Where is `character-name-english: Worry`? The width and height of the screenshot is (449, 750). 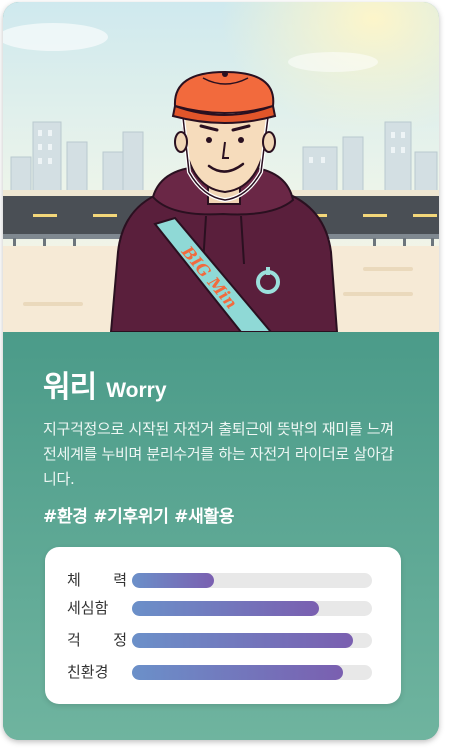 character-name-english: Worry is located at coordinates (136, 390).